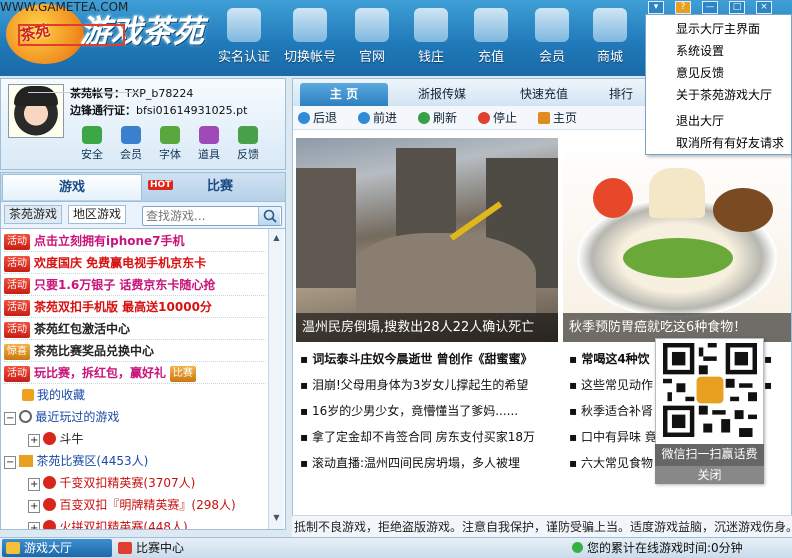 This screenshot has width=792, height=558. What do you see at coordinates (84, 92) in the screenshot?
I see `menu-divider` at bounding box center [84, 92].